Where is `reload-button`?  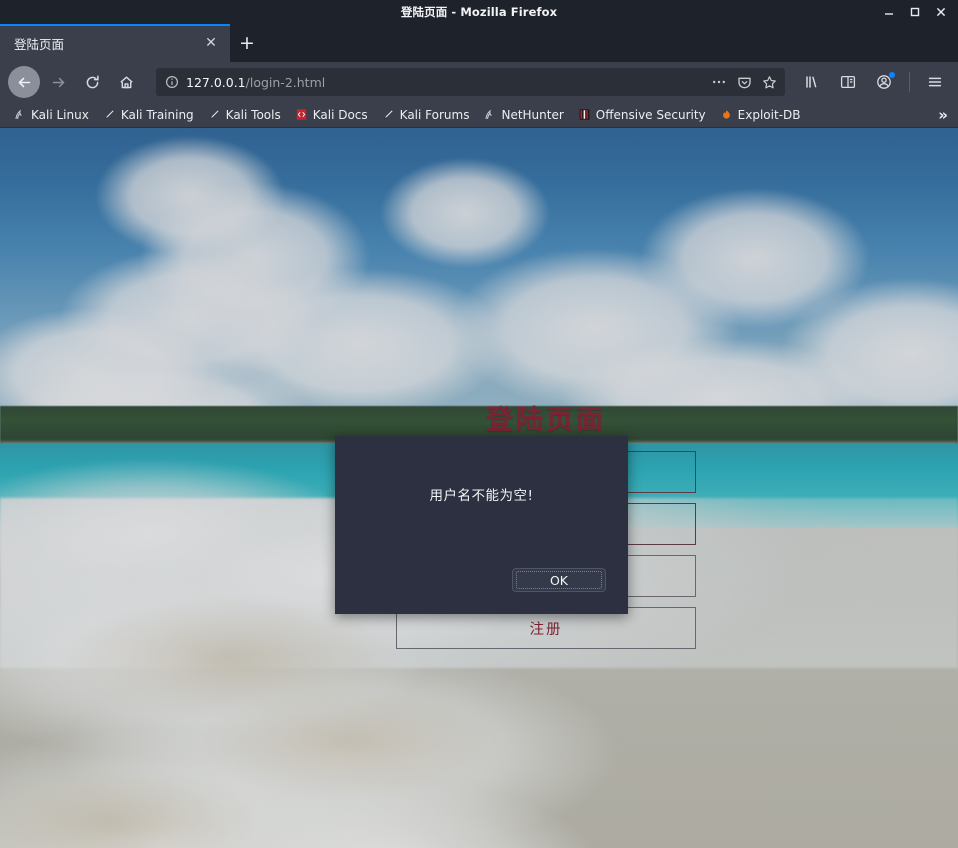
reload-button is located at coordinates (92, 82).